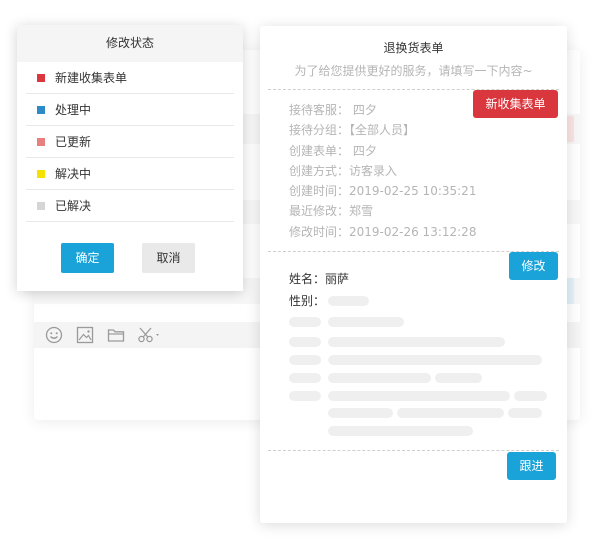 This screenshot has height=549, width=606. I want to click on follow-up-button: 跟进, so click(531, 466).